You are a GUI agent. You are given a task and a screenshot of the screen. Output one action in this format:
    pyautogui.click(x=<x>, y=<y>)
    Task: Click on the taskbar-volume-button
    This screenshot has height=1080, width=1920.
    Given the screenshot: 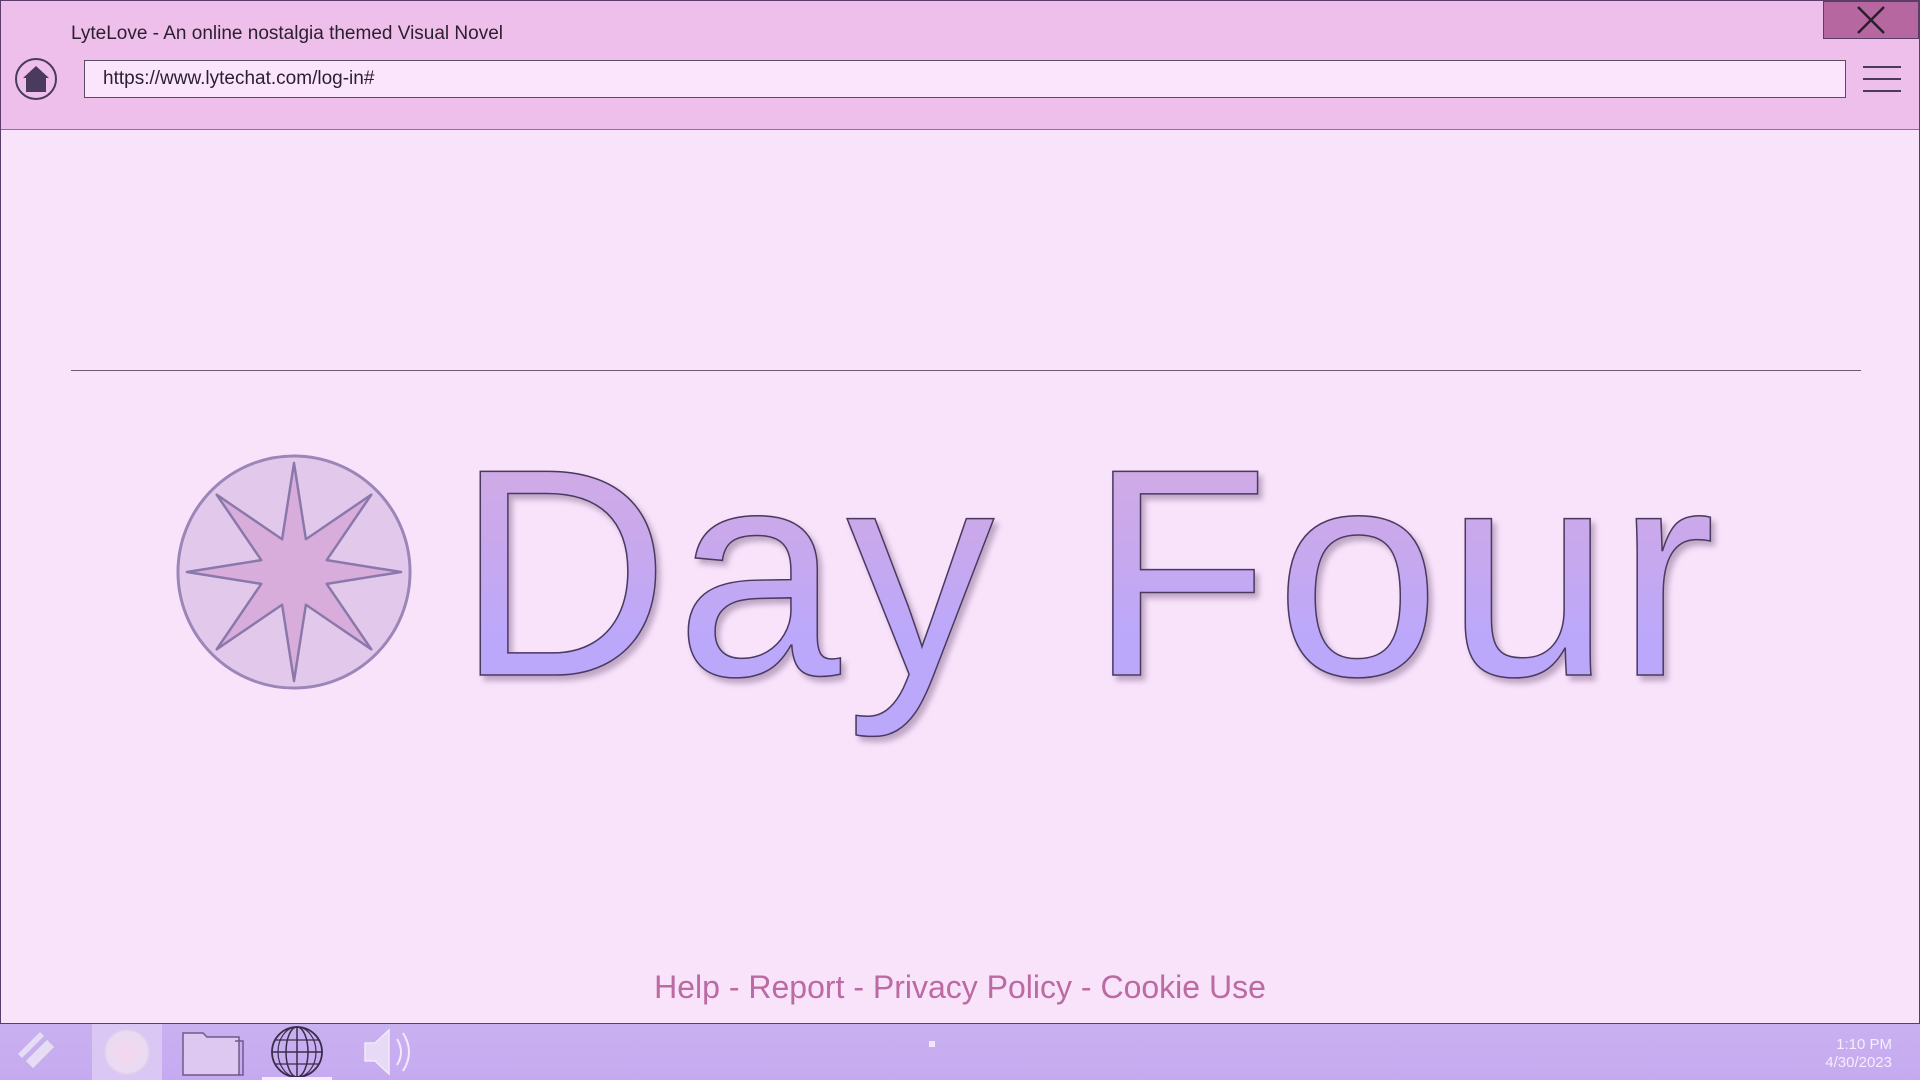 What is the action you would take?
    pyautogui.click(x=390, y=1052)
    